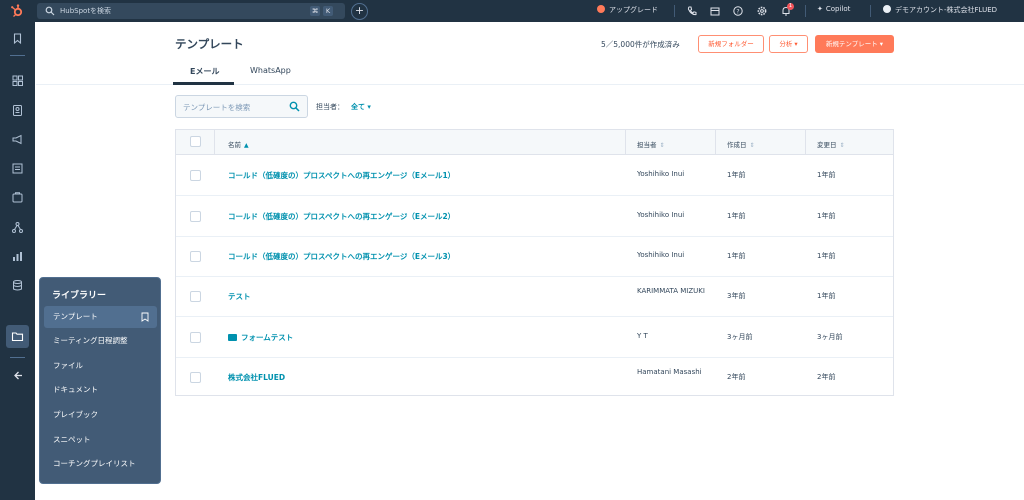  I want to click on marketing-megaphone-icon, so click(17, 139).